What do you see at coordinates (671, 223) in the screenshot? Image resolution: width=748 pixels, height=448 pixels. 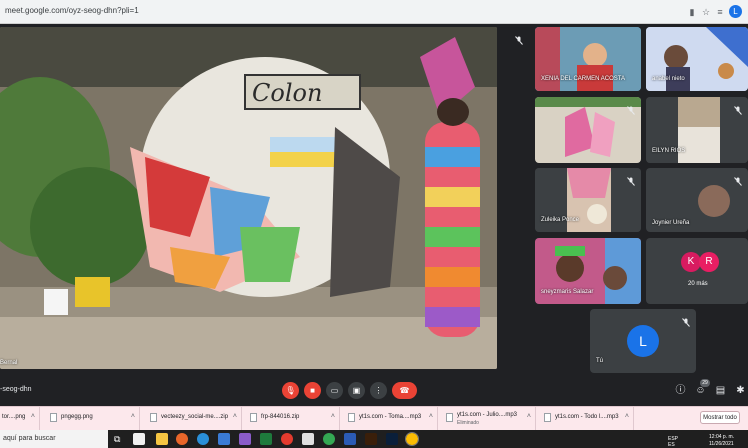 I see `participant-name: Joynier Ureña` at bounding box center [671, 223].